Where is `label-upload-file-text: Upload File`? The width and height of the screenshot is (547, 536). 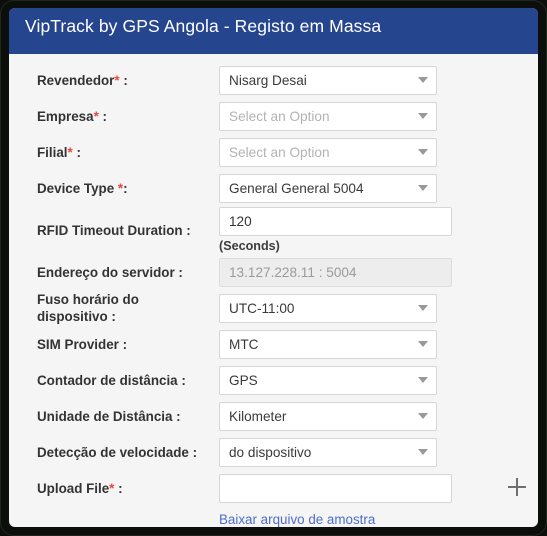 label-upload-file-text: Upload File is located at coordinates (73, 488).